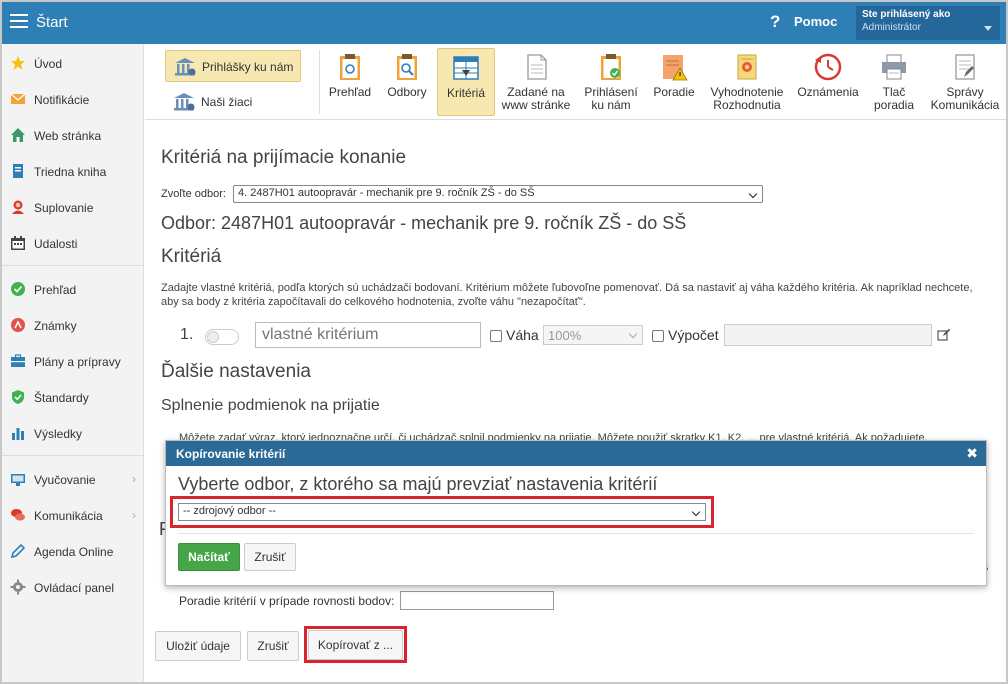 The height and width of the screenshot is (684, 1008). I want to click on toolbar-divider, so click(319, 82).